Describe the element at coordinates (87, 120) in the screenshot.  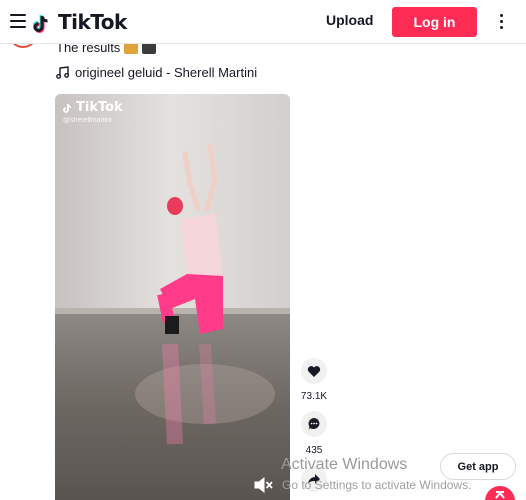
I see `watermark-user: @sherellmartini` at that location.